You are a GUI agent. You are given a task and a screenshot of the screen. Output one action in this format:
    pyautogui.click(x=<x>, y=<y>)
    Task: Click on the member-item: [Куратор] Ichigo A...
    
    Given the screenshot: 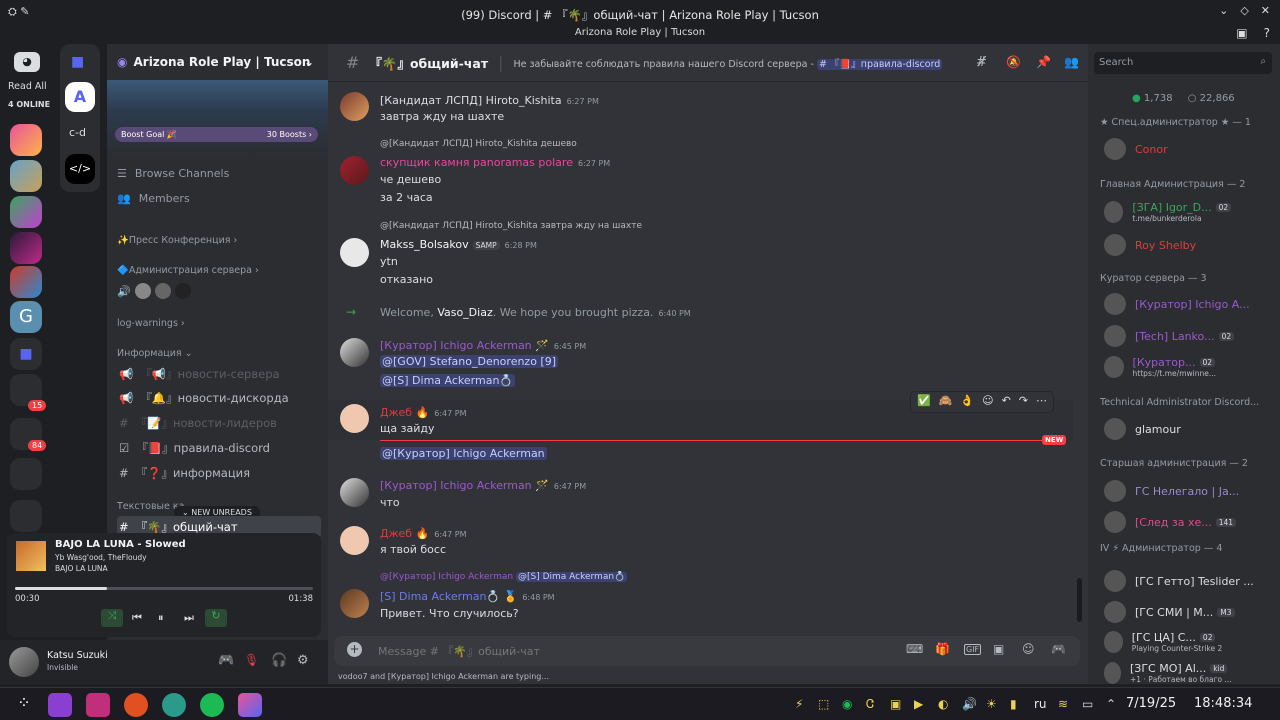 What is the action you would take?
    pyautogui.click(x=1177, y=304)
    